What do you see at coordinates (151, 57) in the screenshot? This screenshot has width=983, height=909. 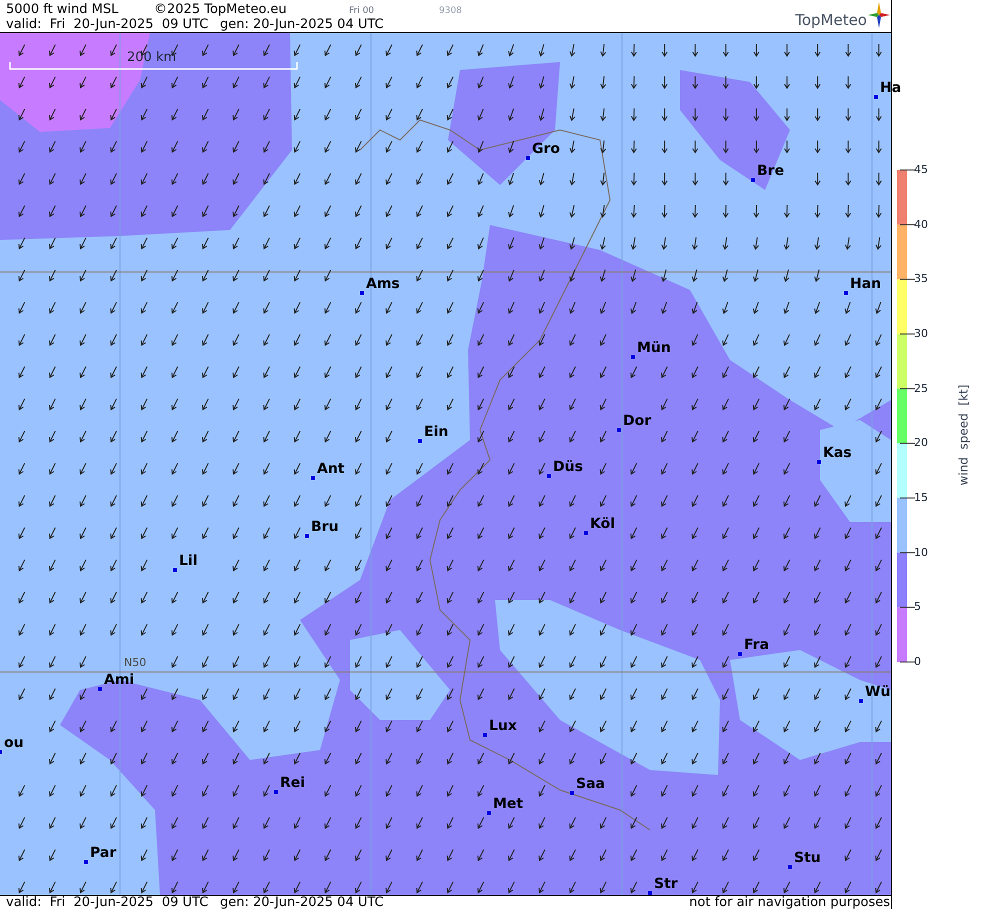 I see `scale-label: 200 km` at bounding box center [151, 57].